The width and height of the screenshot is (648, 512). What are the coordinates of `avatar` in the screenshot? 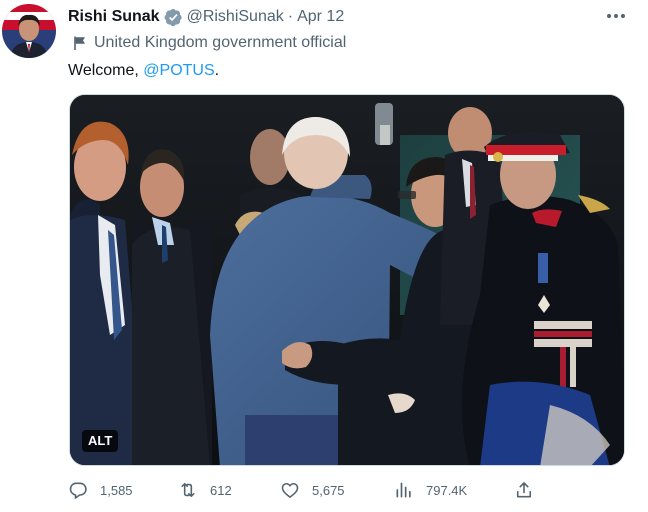 It's located at (29, 31).